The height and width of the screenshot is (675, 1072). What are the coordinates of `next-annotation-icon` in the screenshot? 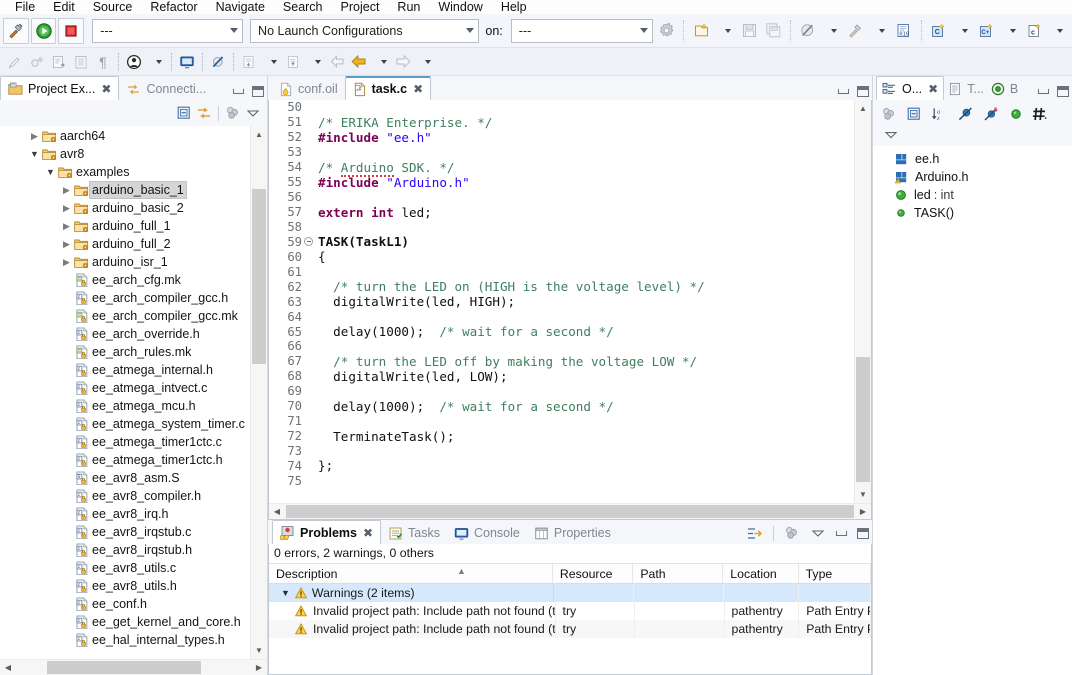 It's located at (293, 62).